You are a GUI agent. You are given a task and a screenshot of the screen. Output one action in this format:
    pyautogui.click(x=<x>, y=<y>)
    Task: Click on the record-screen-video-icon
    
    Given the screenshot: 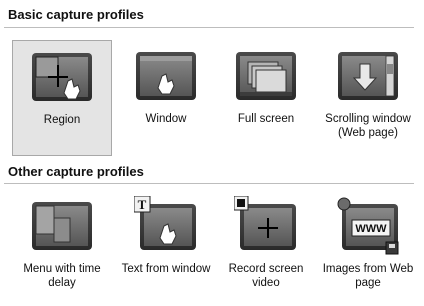 What is the action you would take?
    pyautogui.click(x=265, y=223)
    